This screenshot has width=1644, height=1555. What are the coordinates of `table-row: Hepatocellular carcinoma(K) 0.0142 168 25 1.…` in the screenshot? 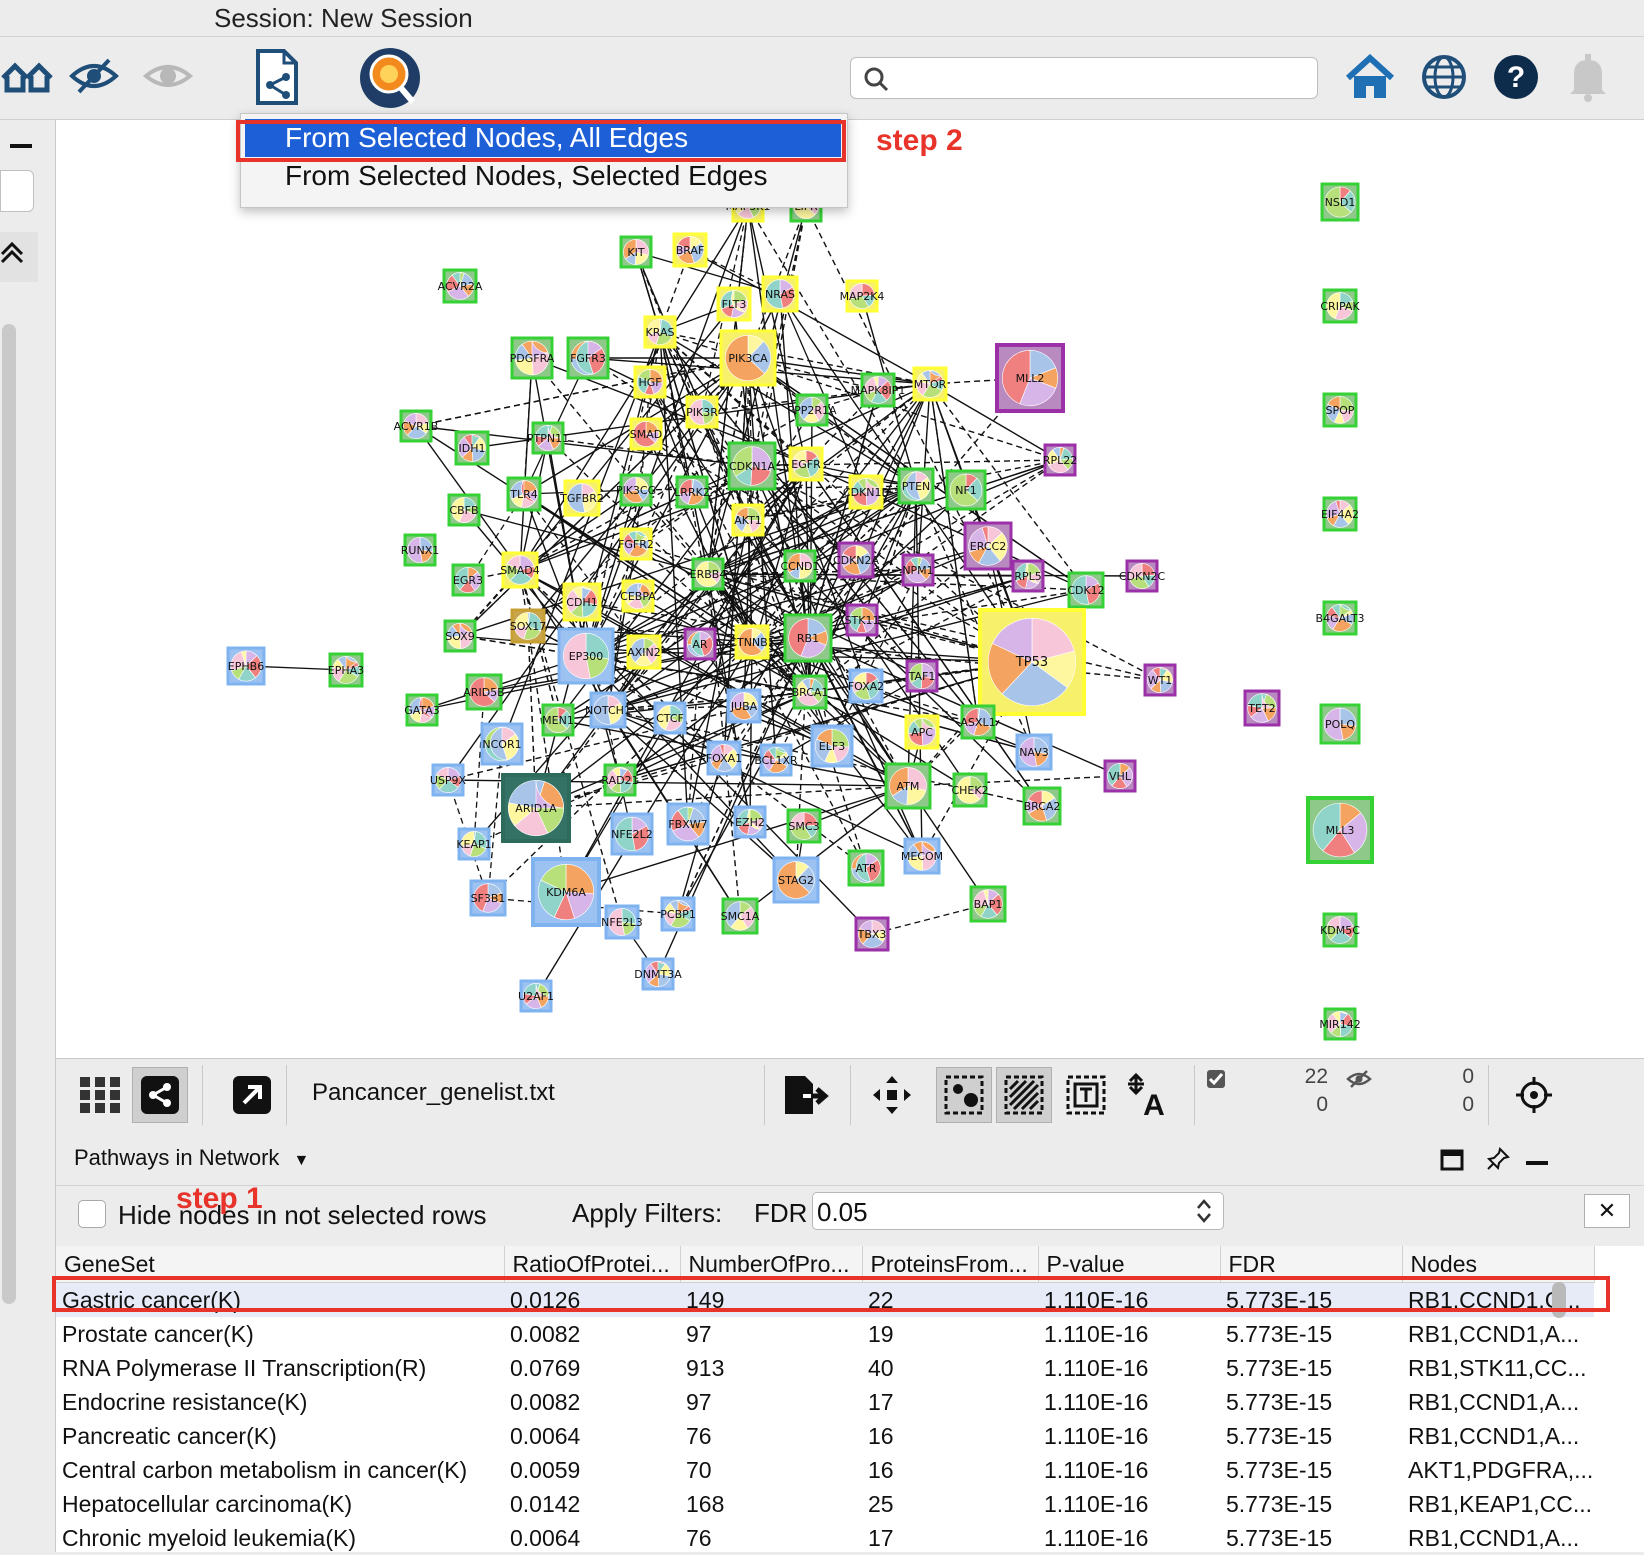 It's located at (825, 1504).